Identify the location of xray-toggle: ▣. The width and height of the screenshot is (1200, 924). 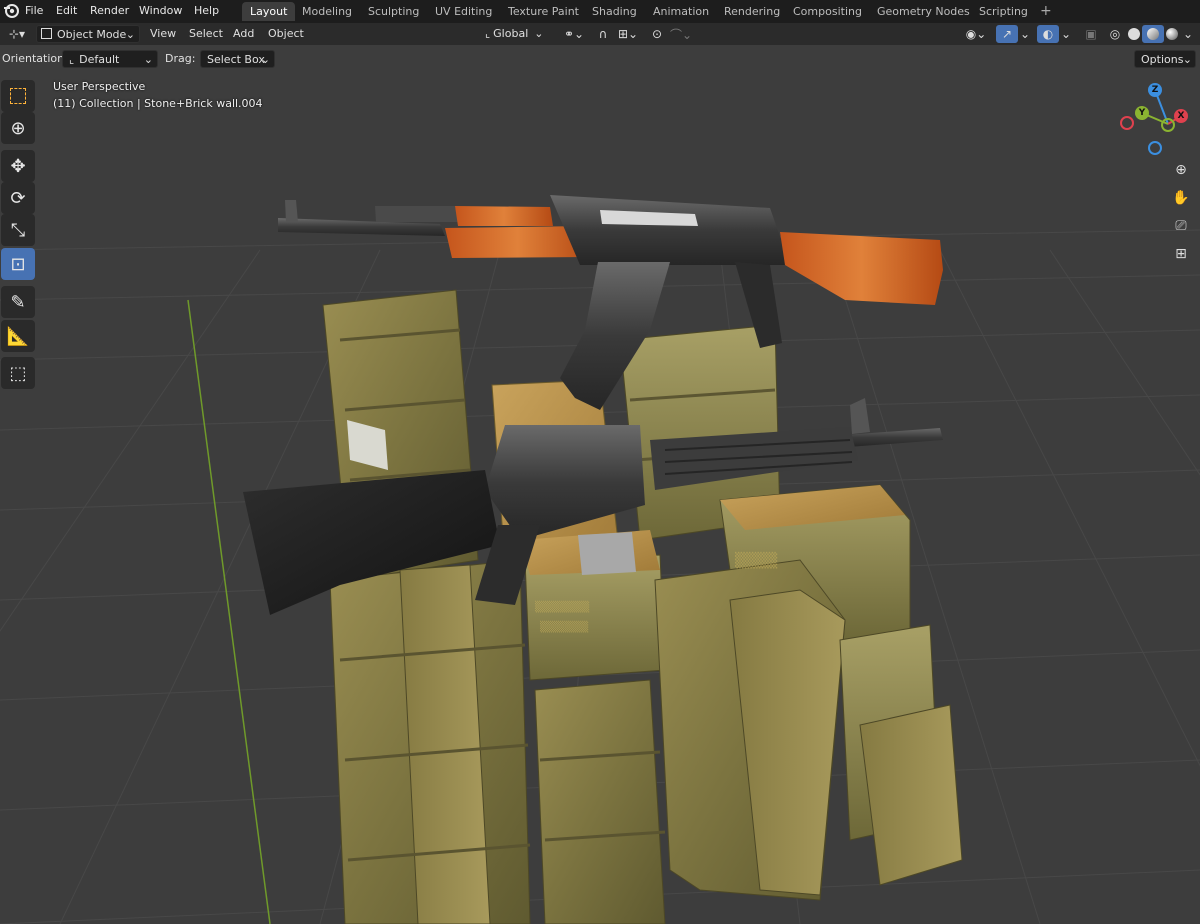
(1091, 34).